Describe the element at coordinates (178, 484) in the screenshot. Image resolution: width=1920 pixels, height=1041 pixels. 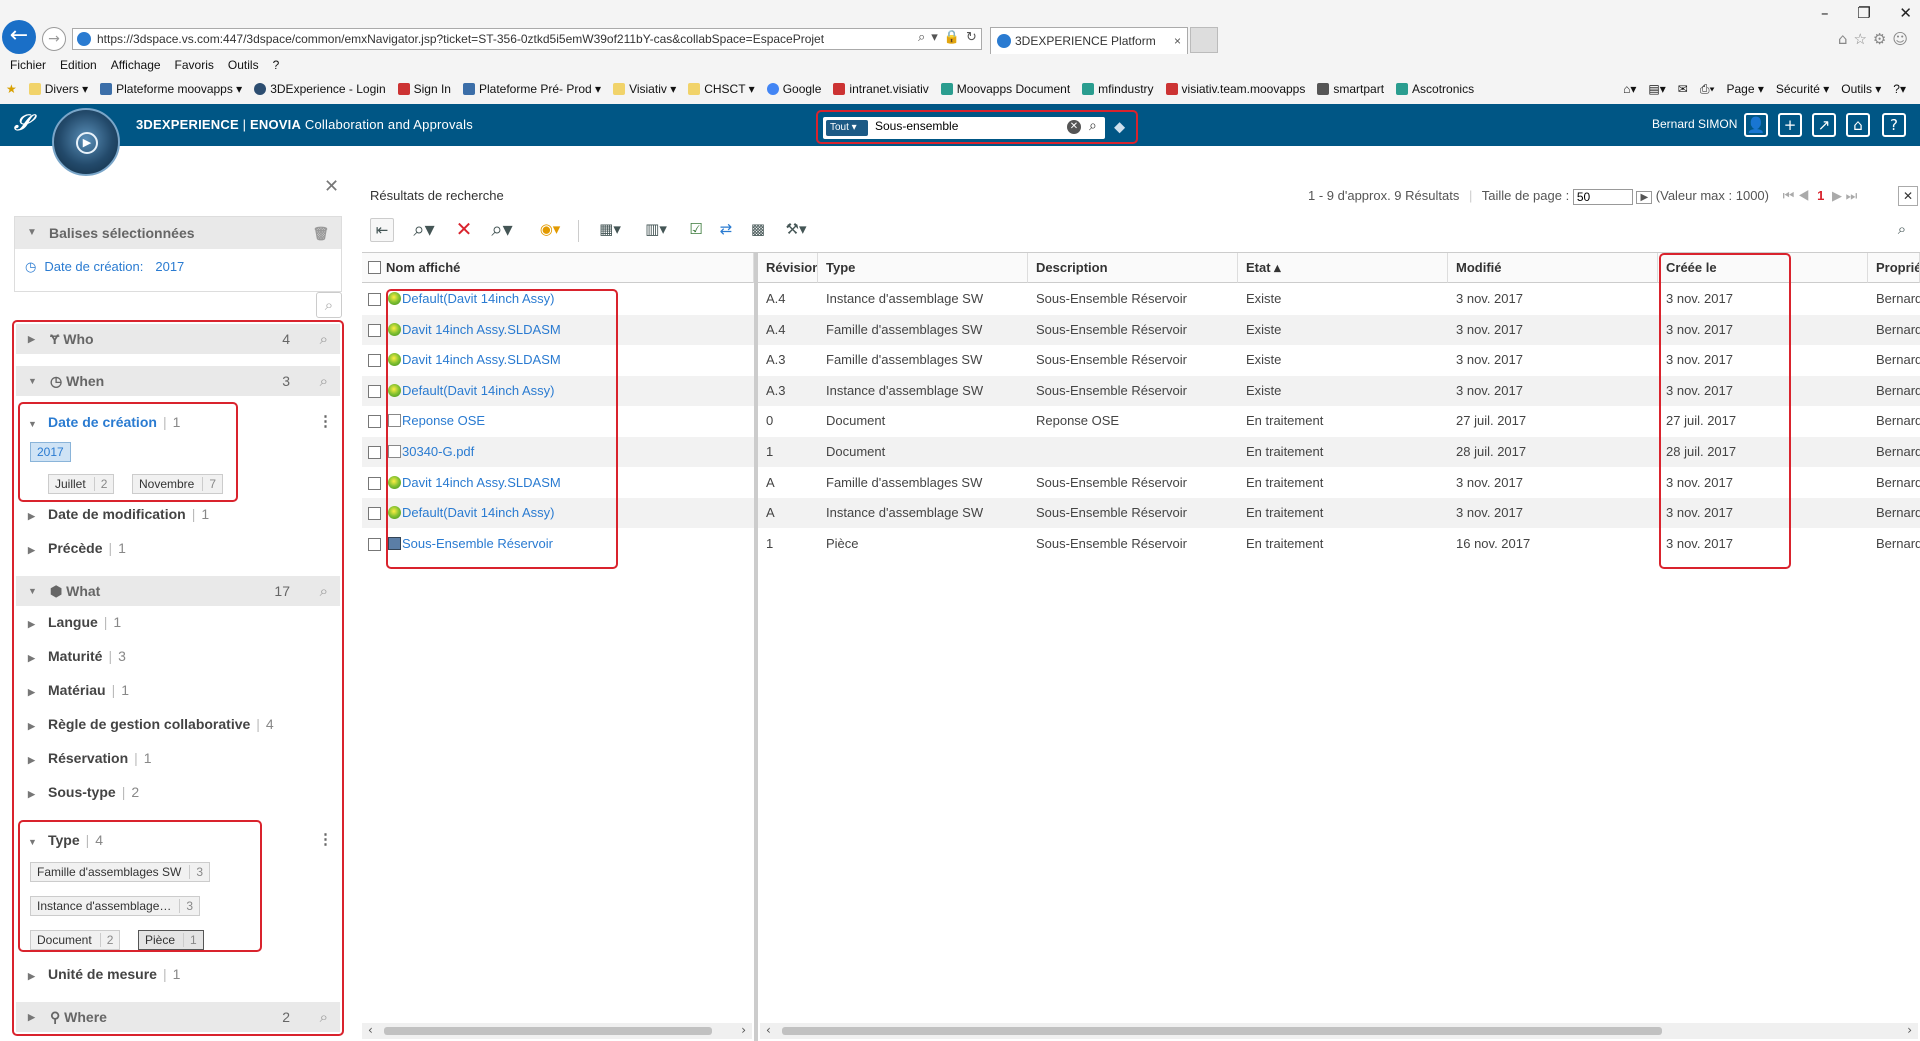
I see `chip-month: Novembre 7` at that location.